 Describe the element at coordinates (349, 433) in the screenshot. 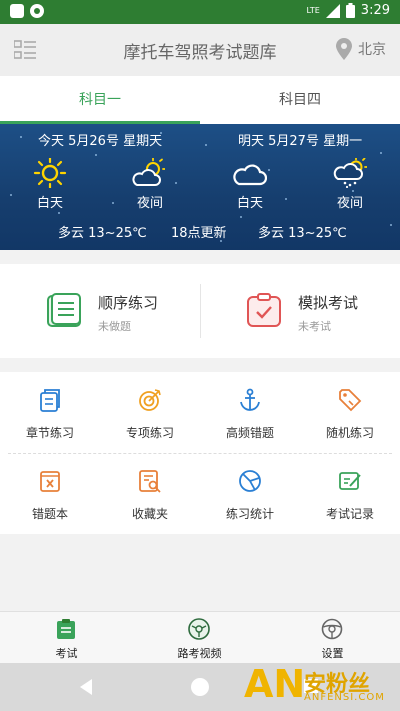

I see `random-practice-label: 随机练习` at that location.